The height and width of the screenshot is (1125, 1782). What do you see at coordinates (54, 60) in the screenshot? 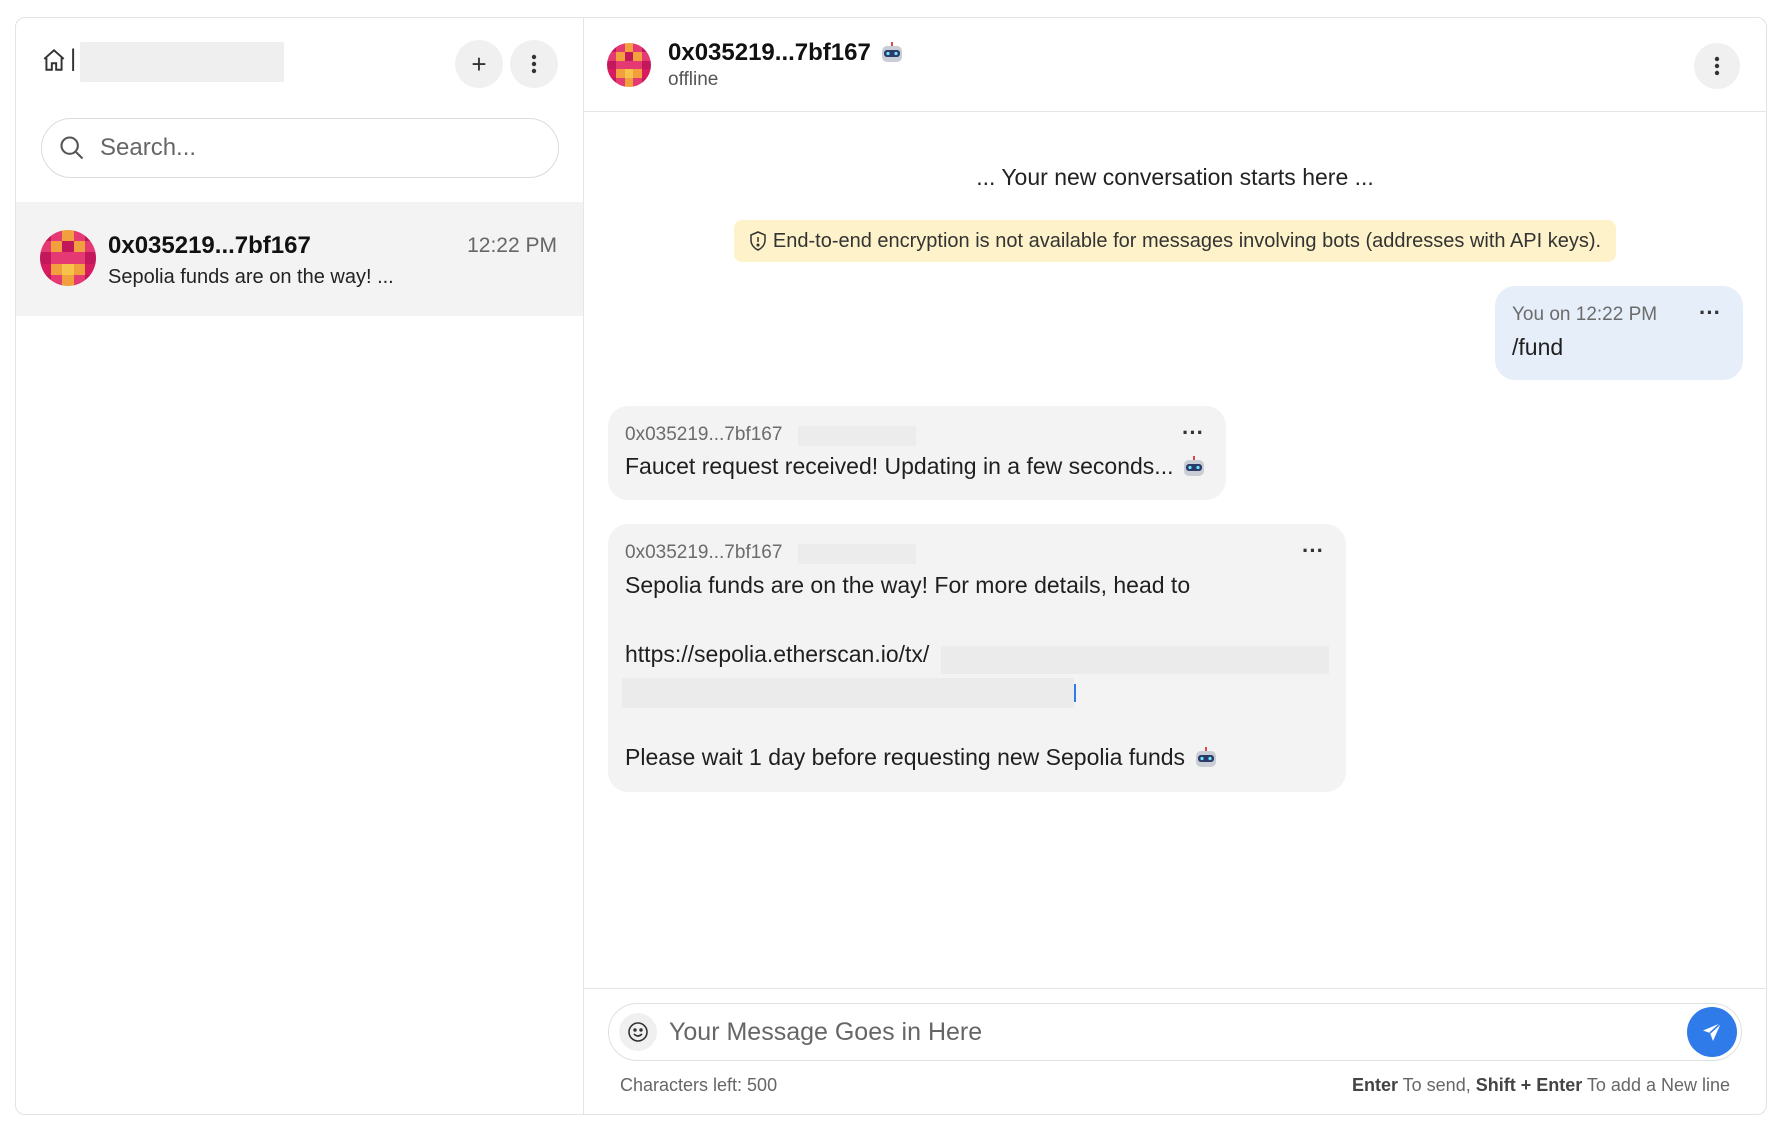
I see `home-icon` at bounding box center [54, 60].